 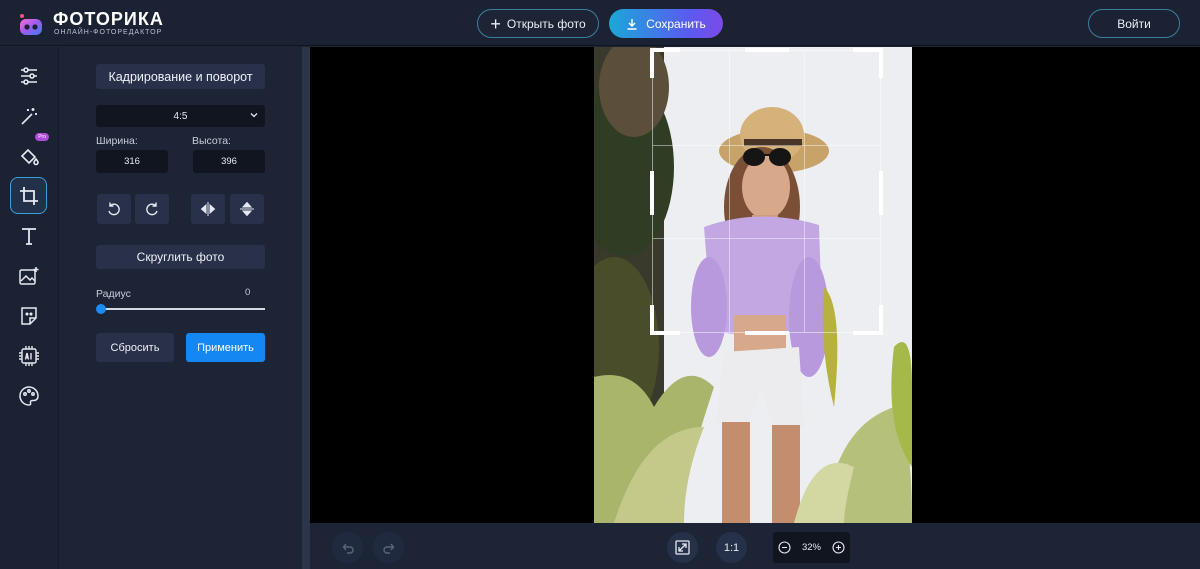 What do you see at coordinates (766, 145) in the screenshot?
I see `crop-grid-line-h1` at bounding box center [766, 145].